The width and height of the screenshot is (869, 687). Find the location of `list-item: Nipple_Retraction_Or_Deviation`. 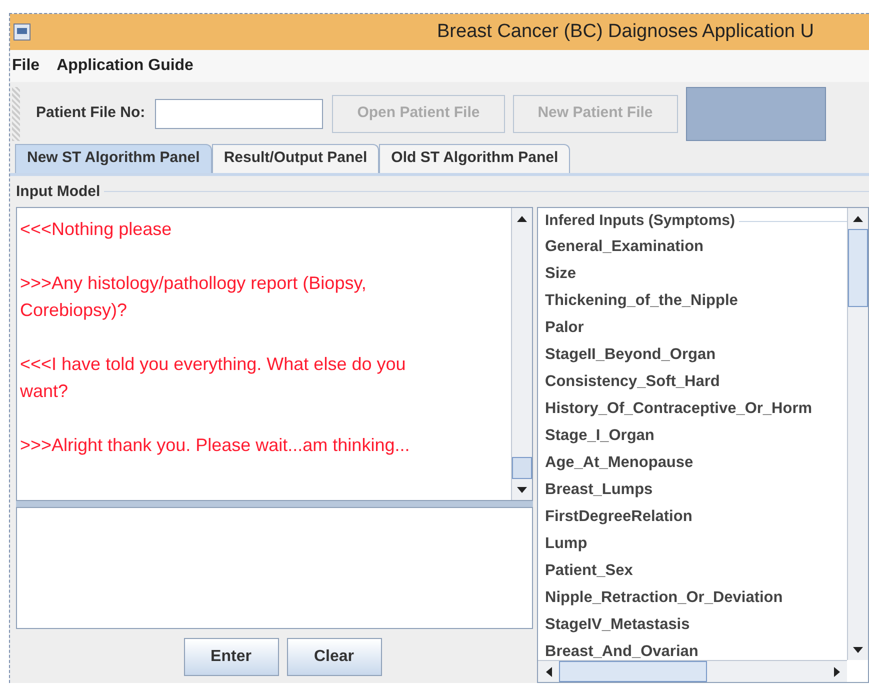

list-item: Nipple_Retraction_Or_Deviation is located at coordinates (696, 597).